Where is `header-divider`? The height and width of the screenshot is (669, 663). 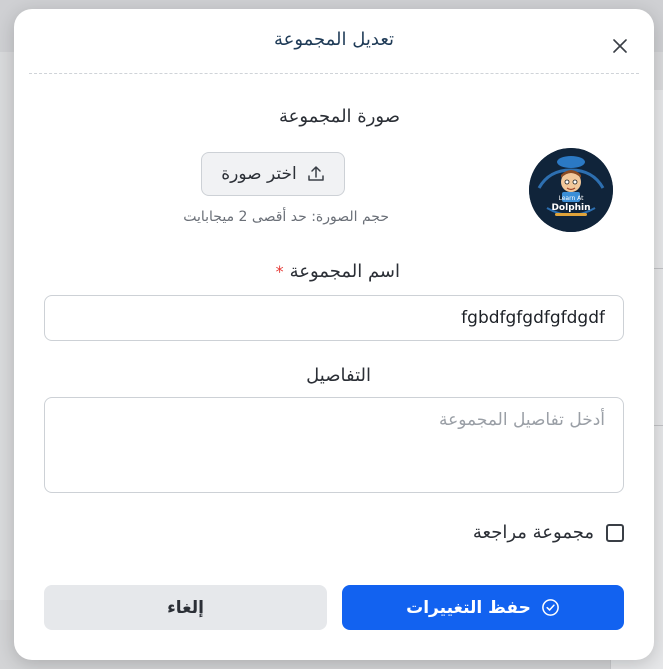 header-divider is located at coordinates (334, 73).